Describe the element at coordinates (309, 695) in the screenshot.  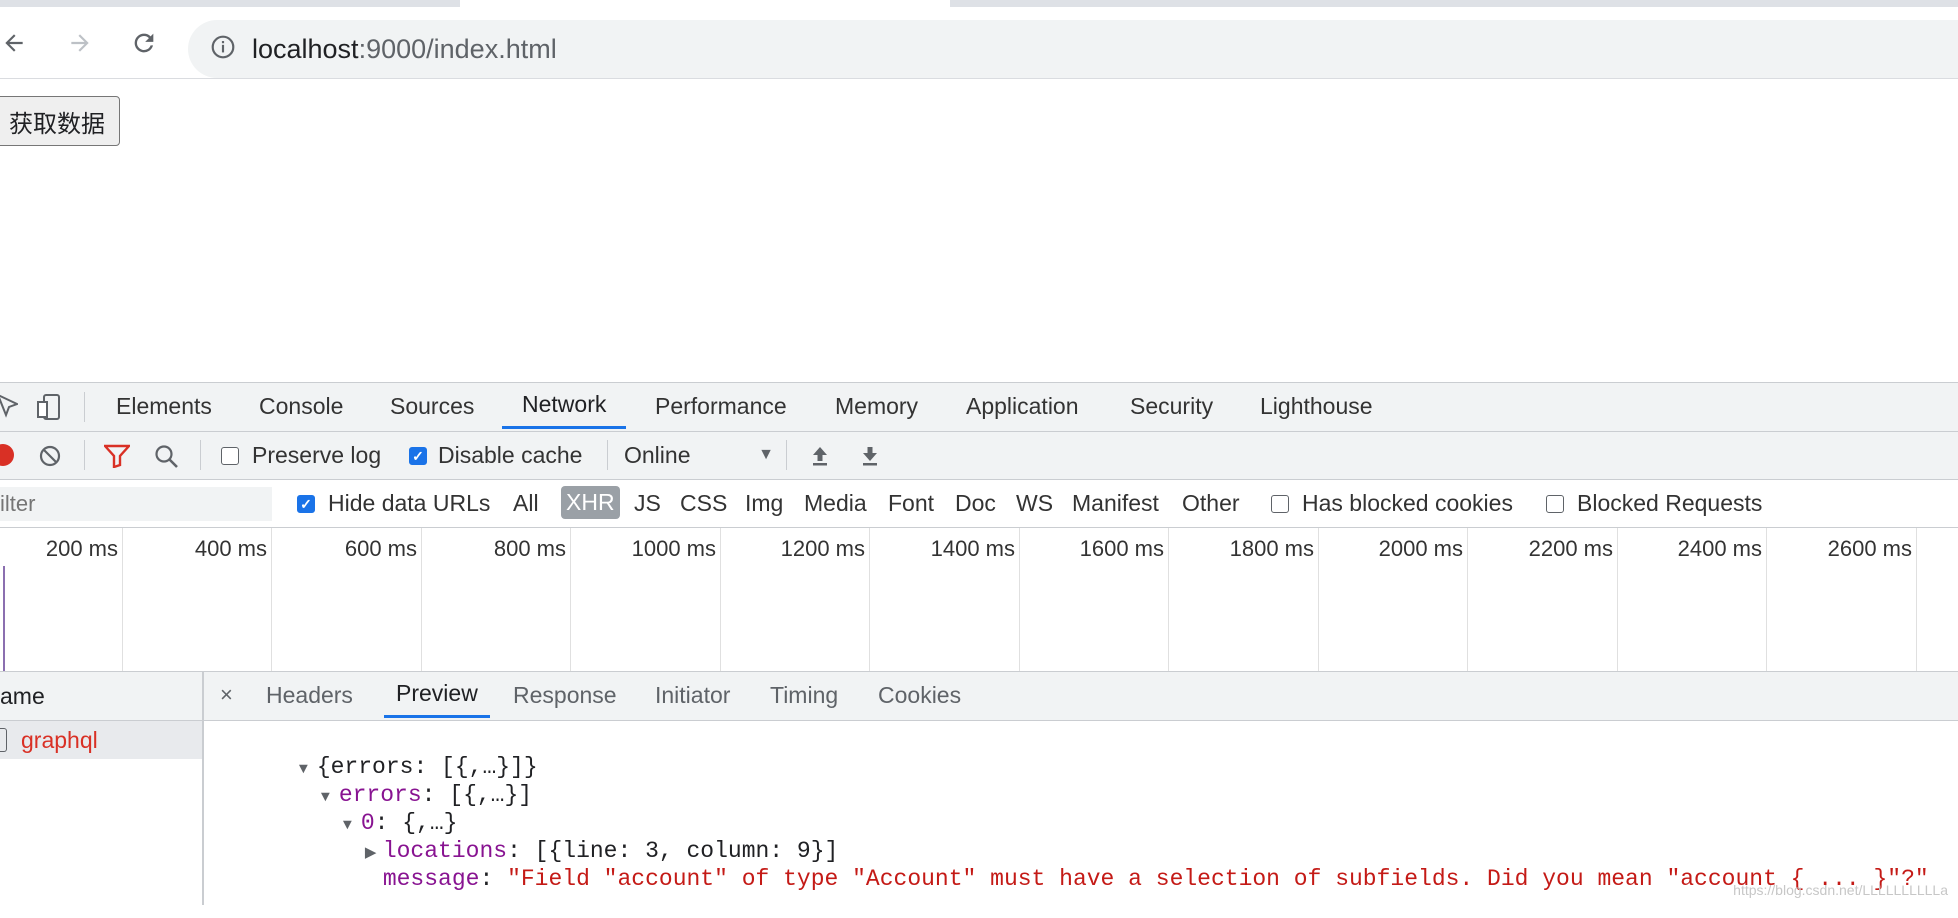
I see `tab-headers: Headers` at that location.